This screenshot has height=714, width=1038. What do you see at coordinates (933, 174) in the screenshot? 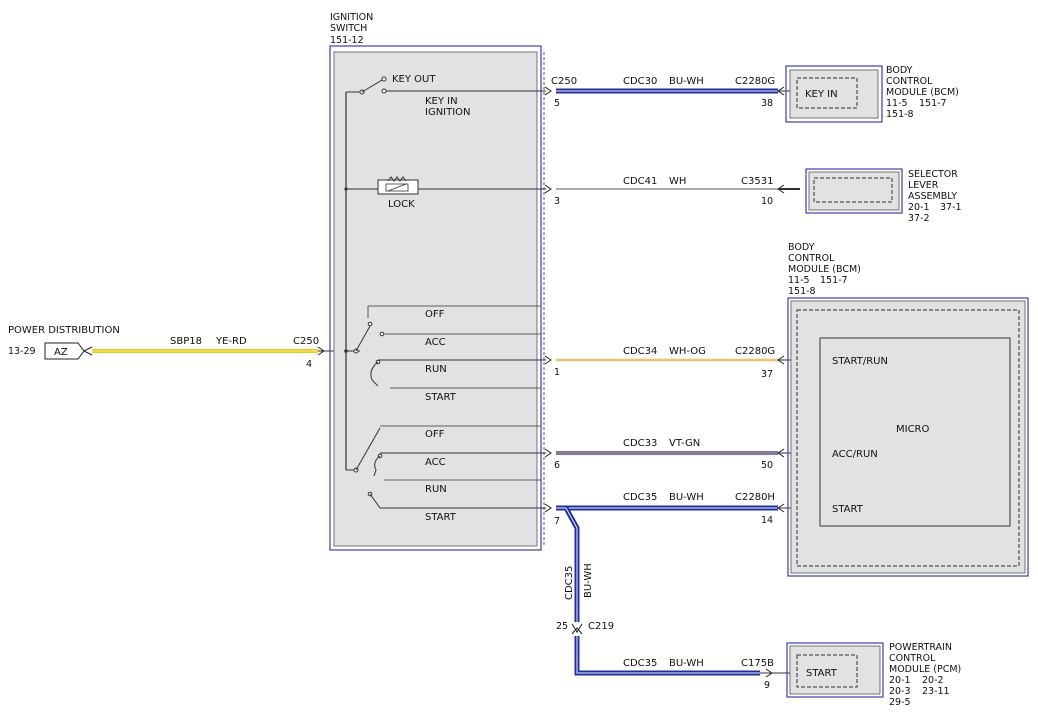
I see `selector-l1: SELECTOR` at bounding box center [933, 174].